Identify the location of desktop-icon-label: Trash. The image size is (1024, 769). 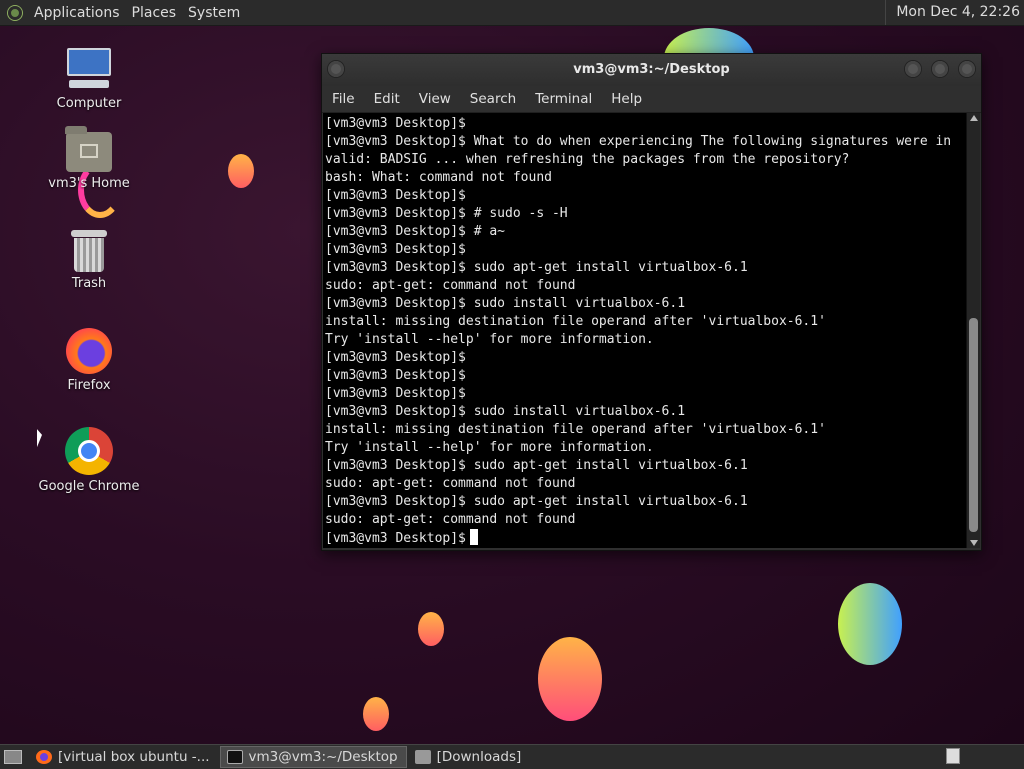
(89, 283).